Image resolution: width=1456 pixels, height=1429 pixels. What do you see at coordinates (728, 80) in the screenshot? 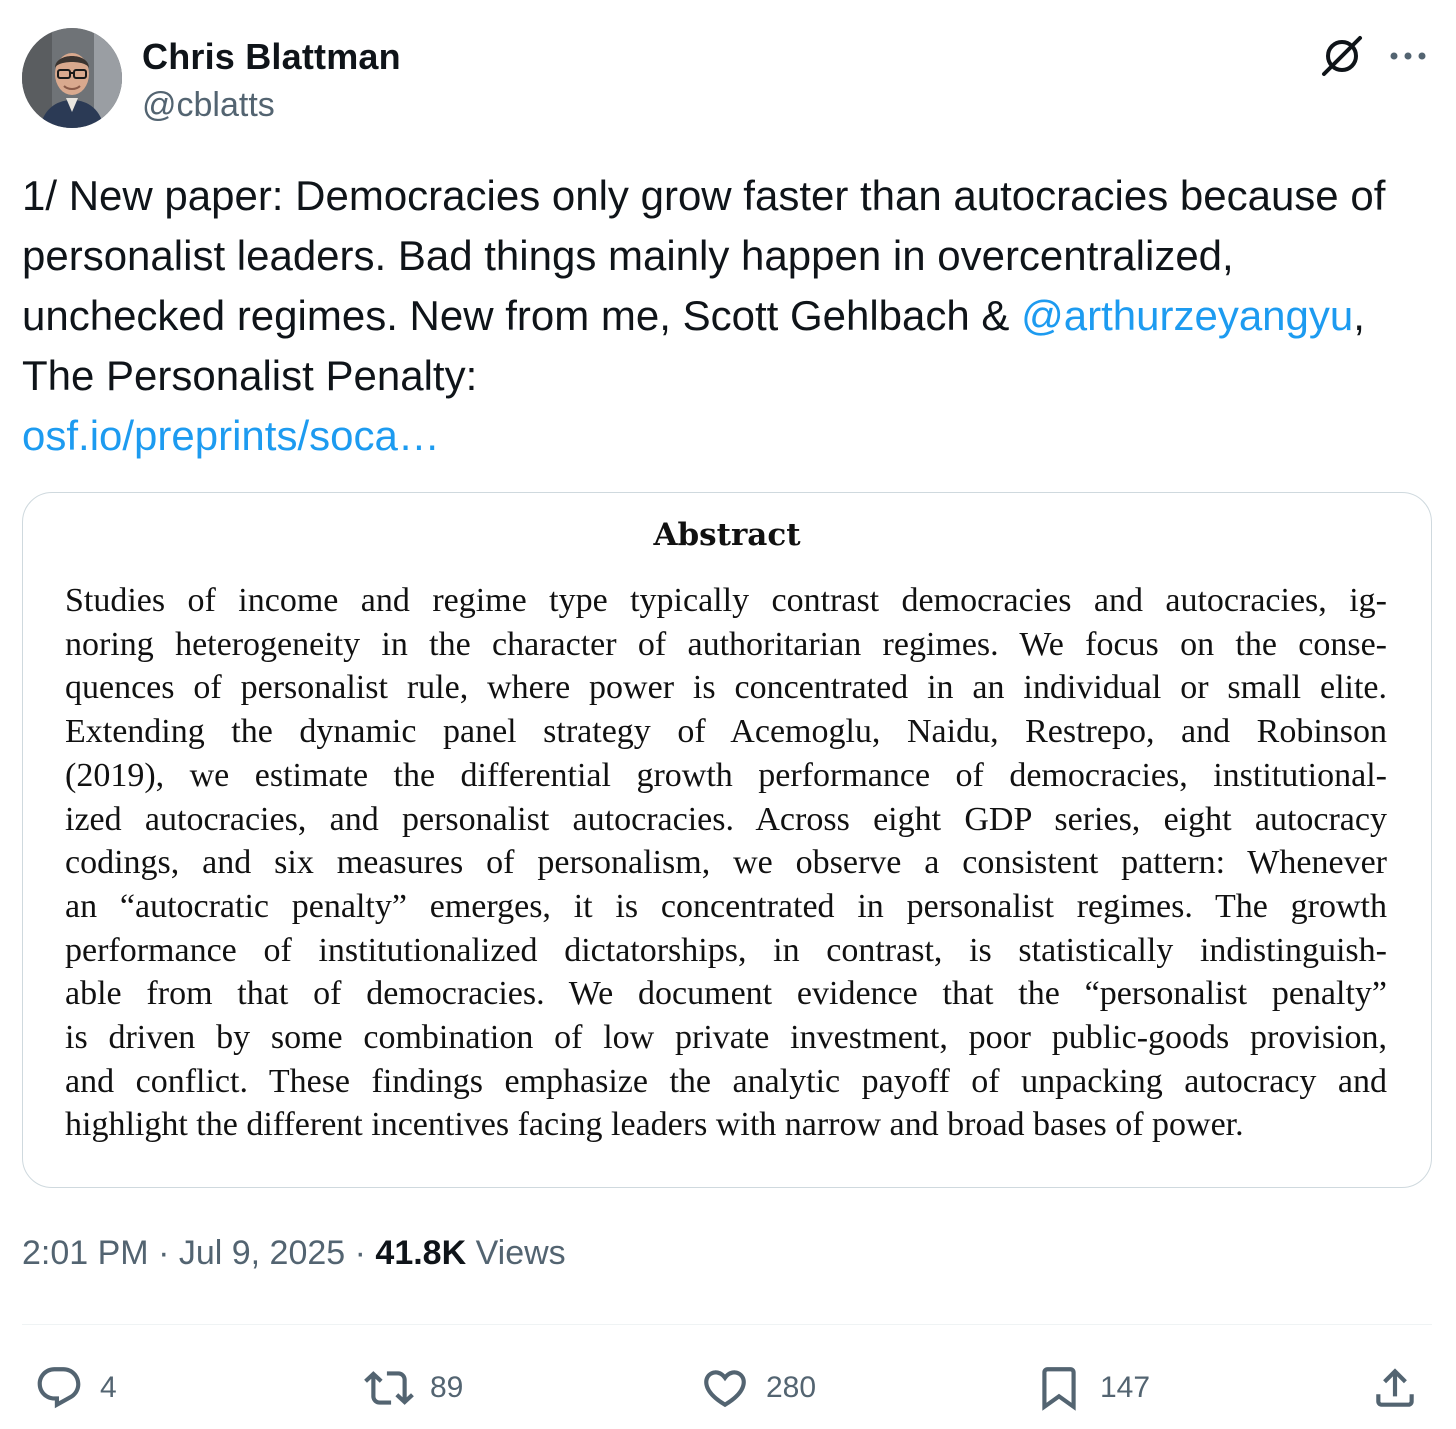
I see `tweet-header: Chris Blattman @cblatts` at bounding box center [728, 80].